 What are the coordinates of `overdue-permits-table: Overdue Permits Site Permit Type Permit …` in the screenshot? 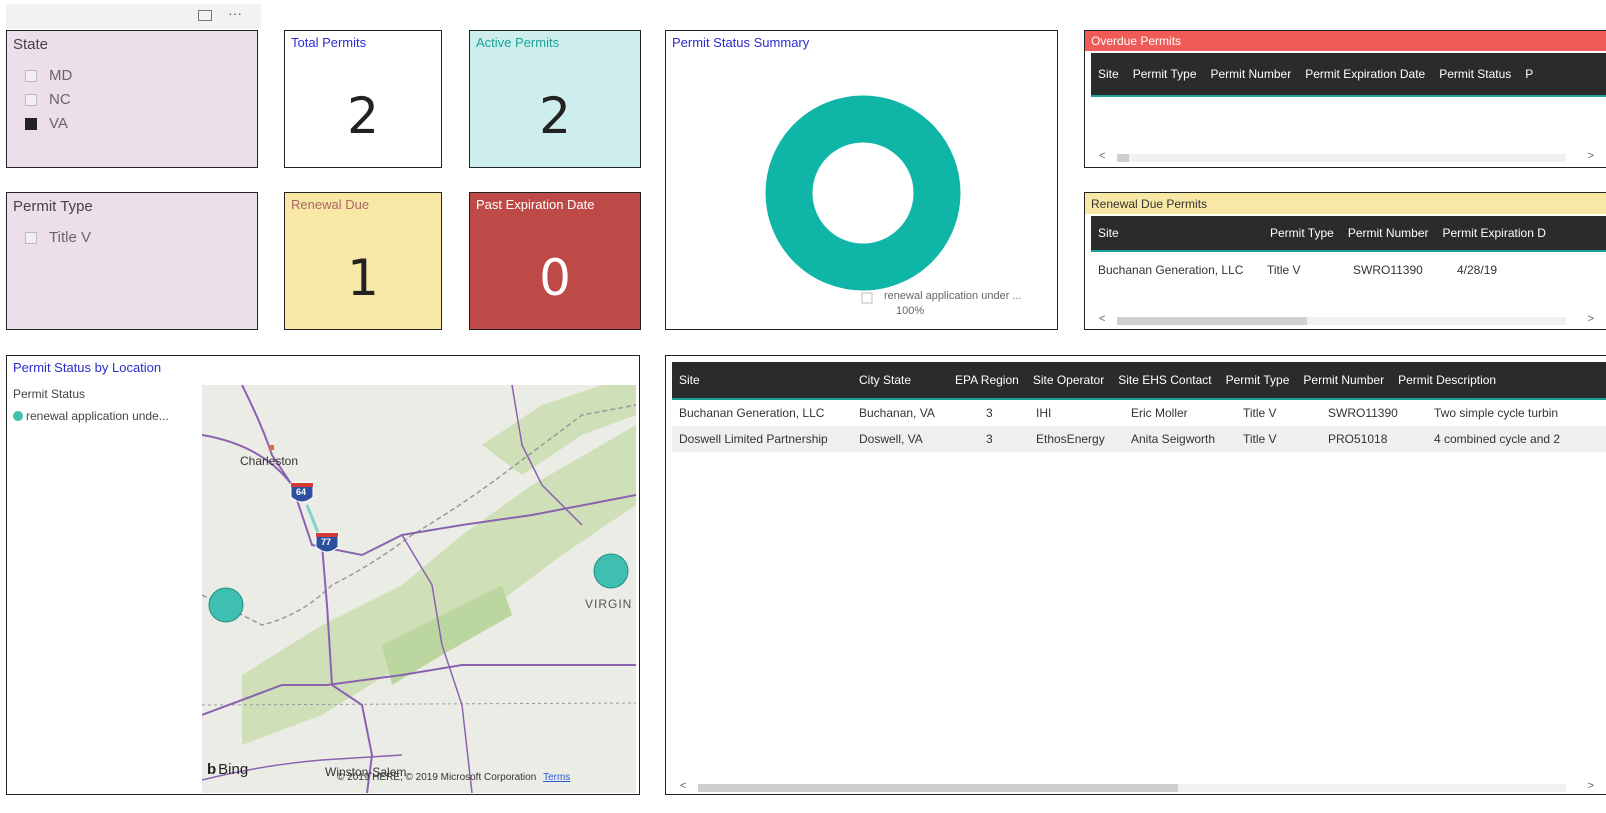 It's located at (1345, 99).